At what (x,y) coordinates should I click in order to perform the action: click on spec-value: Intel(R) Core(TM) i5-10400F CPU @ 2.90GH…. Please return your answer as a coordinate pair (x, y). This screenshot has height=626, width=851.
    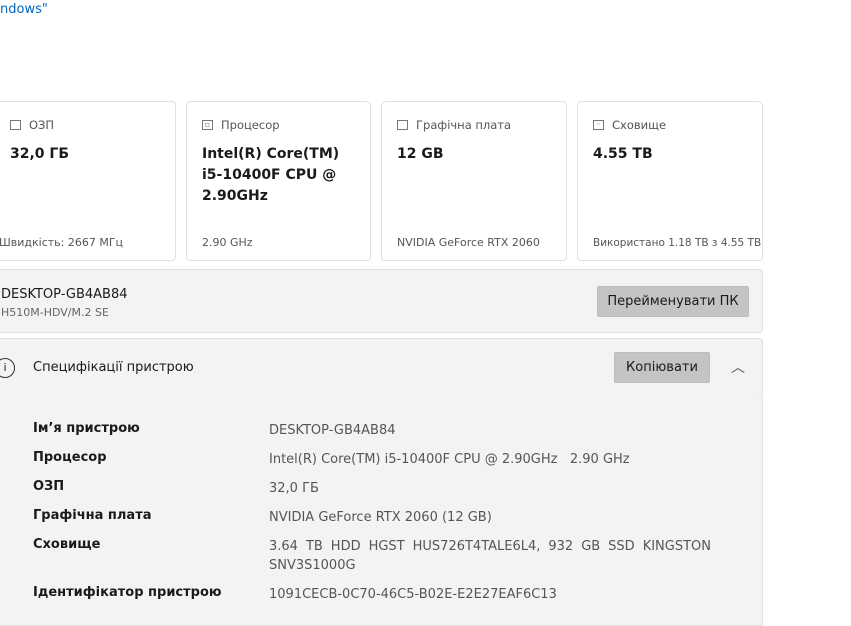
    Looking at the image, I should click on (449, 459).